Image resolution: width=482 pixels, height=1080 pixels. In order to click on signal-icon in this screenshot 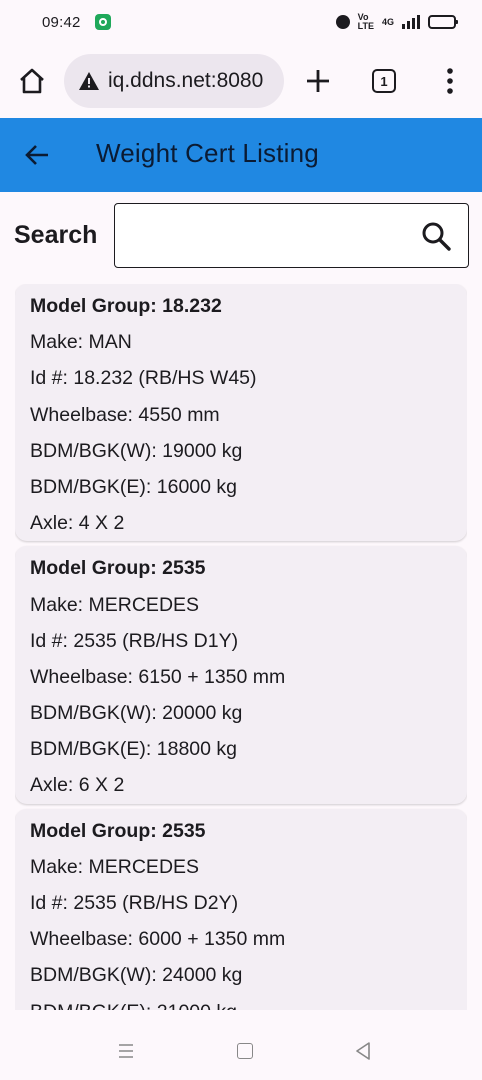, I will do `click(411, 22)`.